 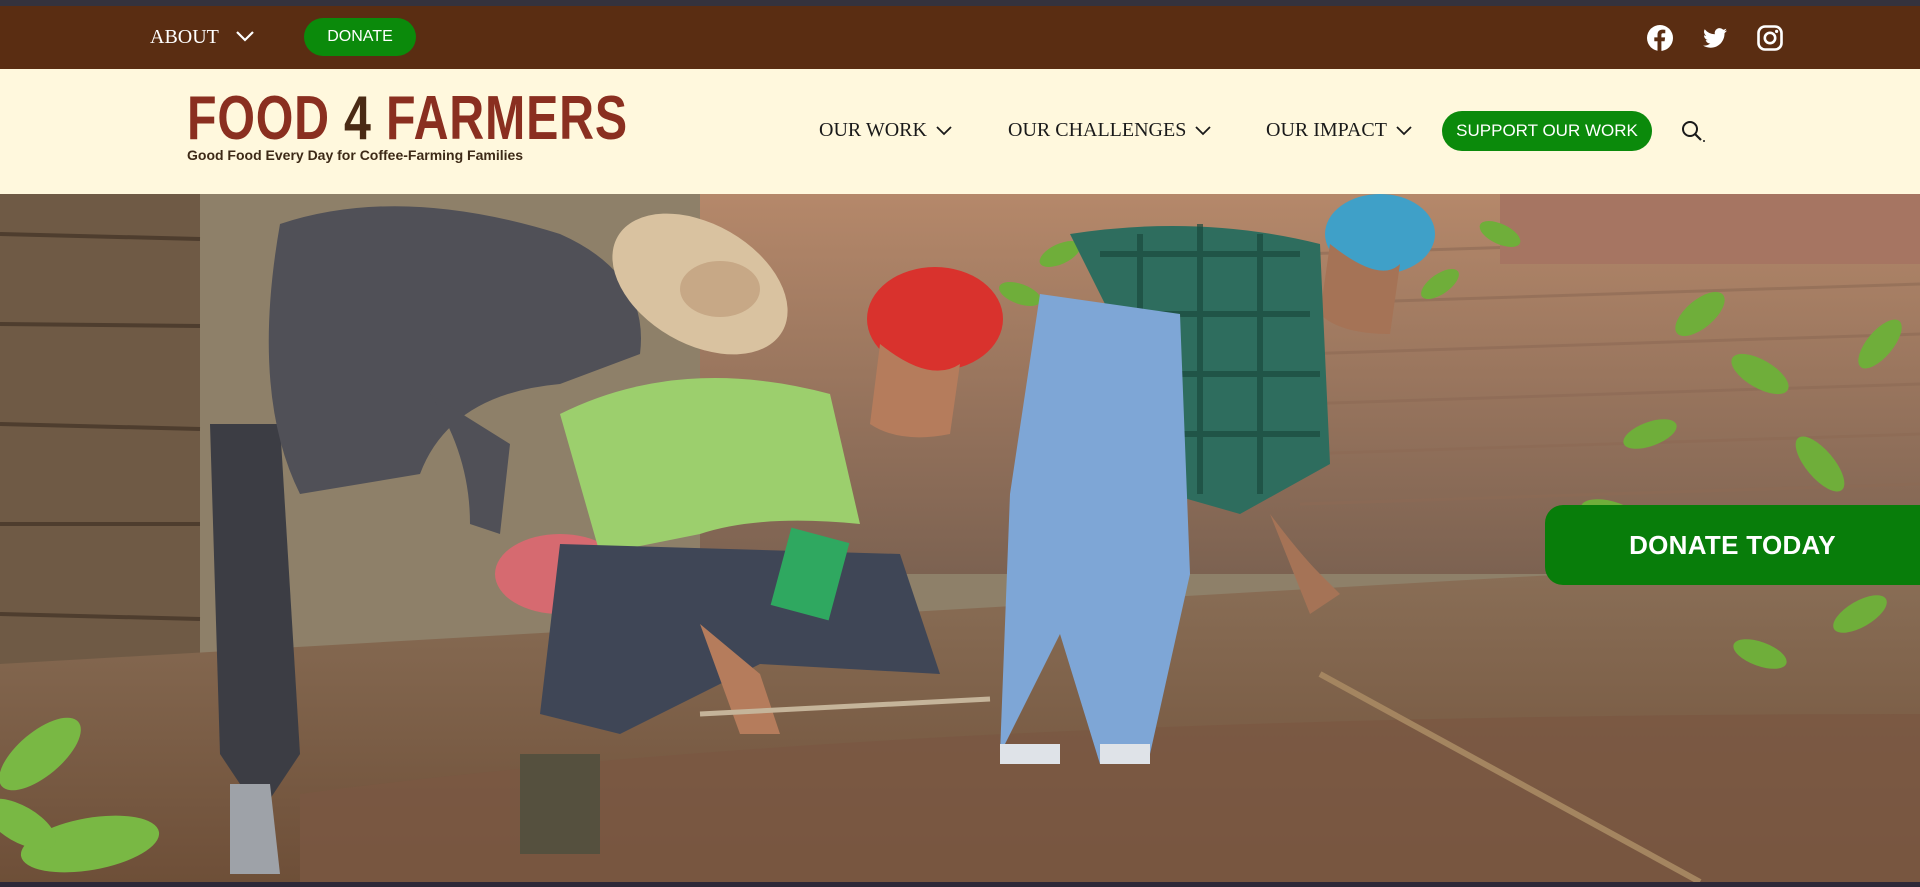 I want to click on facebook-icon, so click(x=1660, y=38).